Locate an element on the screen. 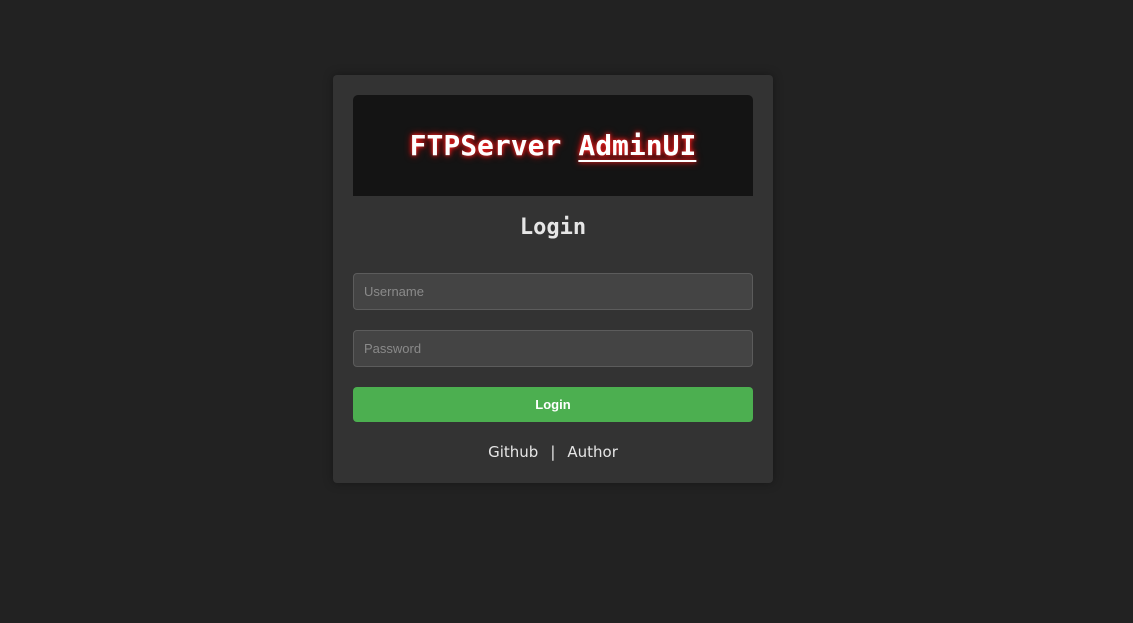  app-title-ftpserver: FTPServer is located at coordinates (485, 145).